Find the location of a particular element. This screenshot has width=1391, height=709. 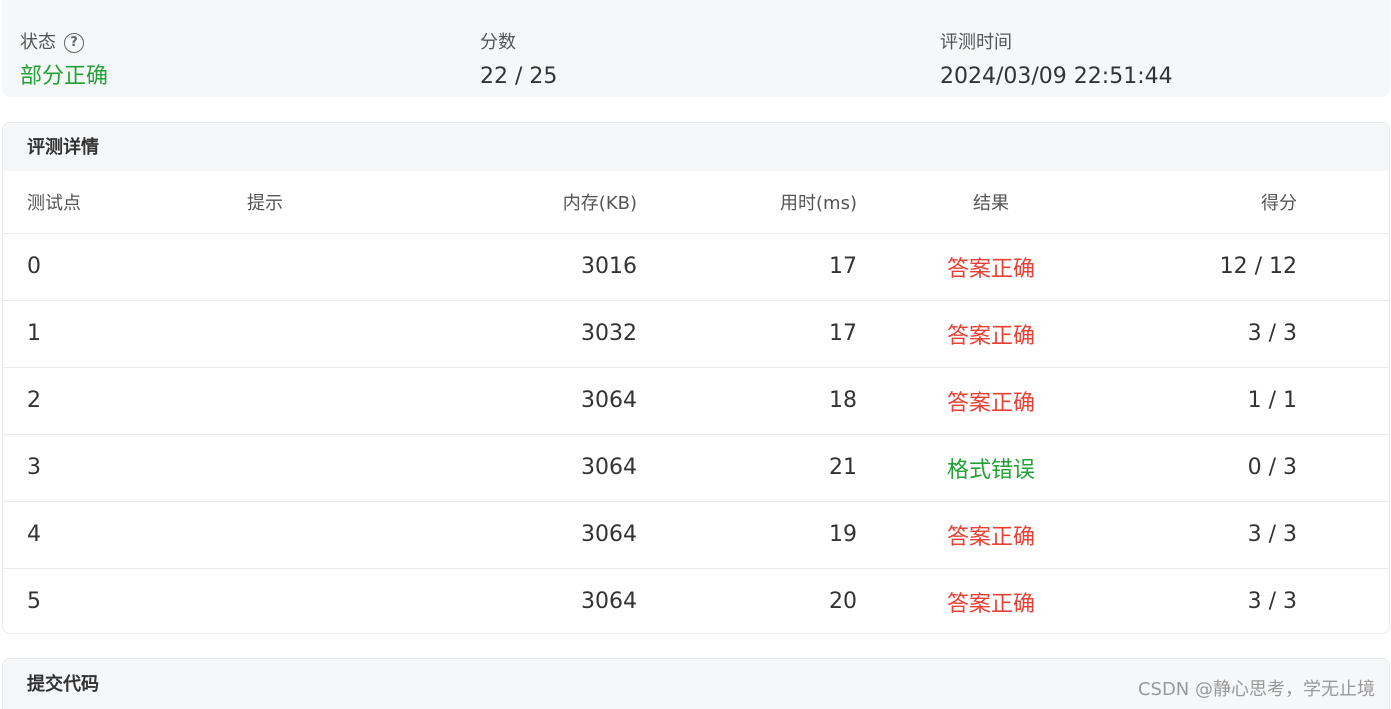

col-header-score: 得分 is located at coordinates (1211, 202).